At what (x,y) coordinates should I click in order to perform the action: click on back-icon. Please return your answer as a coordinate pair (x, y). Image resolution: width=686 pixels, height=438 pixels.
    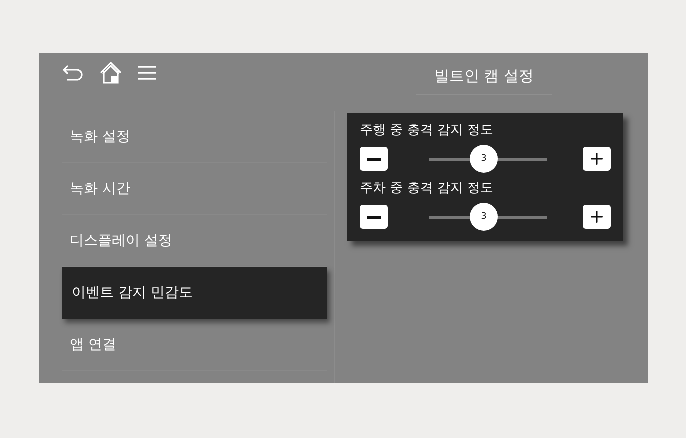
    Looking at the image, I should click on (73, 73).